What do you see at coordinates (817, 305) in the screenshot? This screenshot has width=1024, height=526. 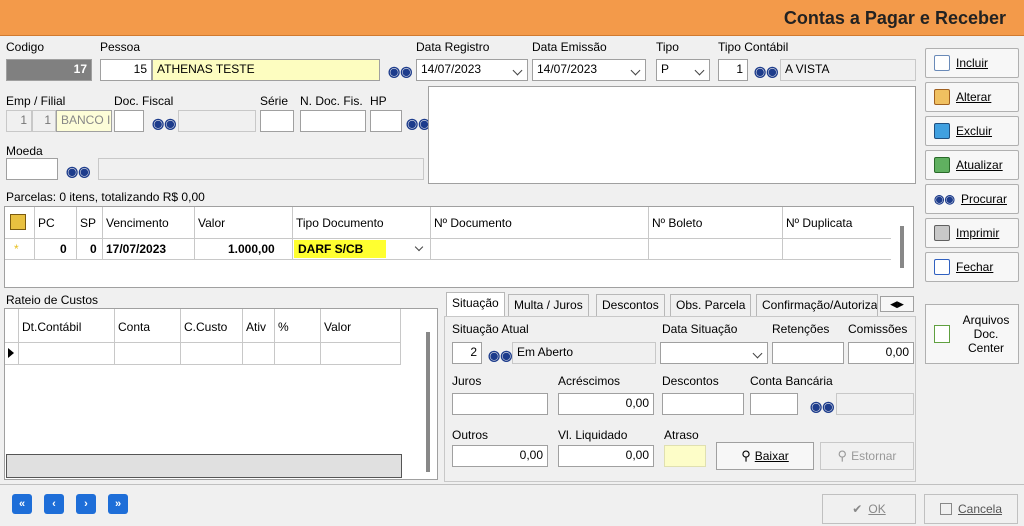 I see `tab-confirmacao: Confirmação/Autoriza` at bounding box center [817, 305].